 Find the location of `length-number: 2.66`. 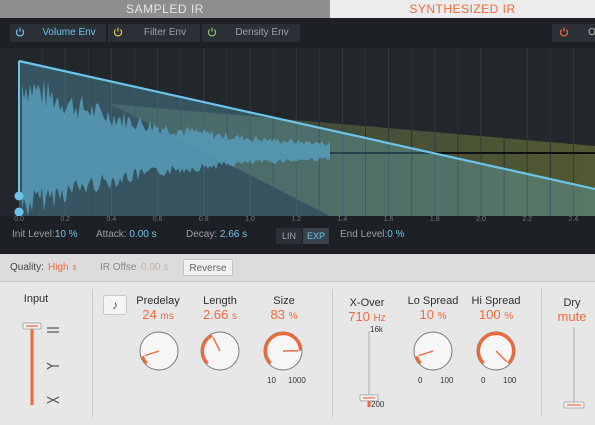

length-number: 2.66 is located at coordinates (216, 314).